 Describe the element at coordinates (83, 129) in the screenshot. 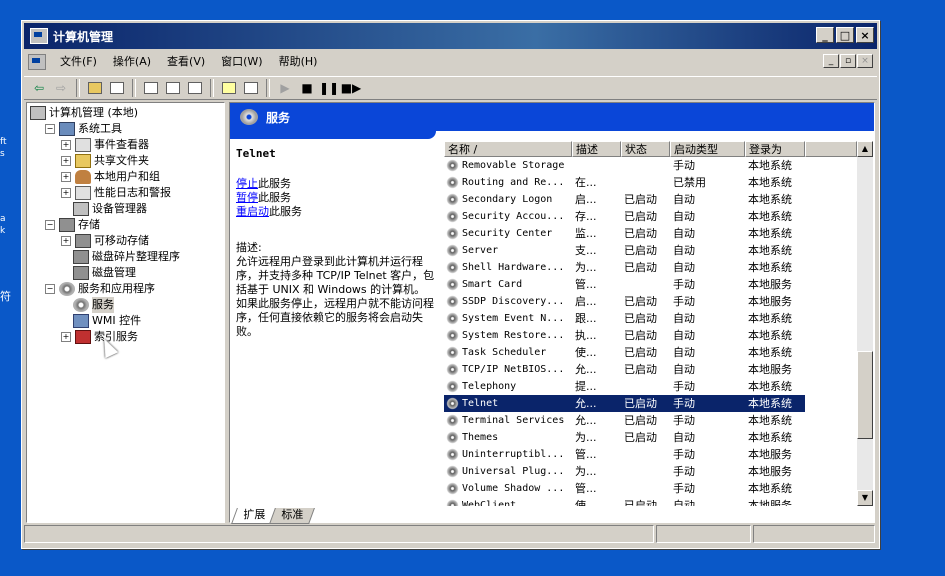

I see `tree-item: − 系统工具` at that location.